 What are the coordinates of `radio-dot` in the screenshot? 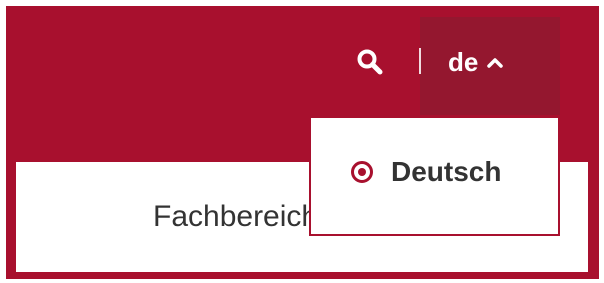 It's located at (362, 172).